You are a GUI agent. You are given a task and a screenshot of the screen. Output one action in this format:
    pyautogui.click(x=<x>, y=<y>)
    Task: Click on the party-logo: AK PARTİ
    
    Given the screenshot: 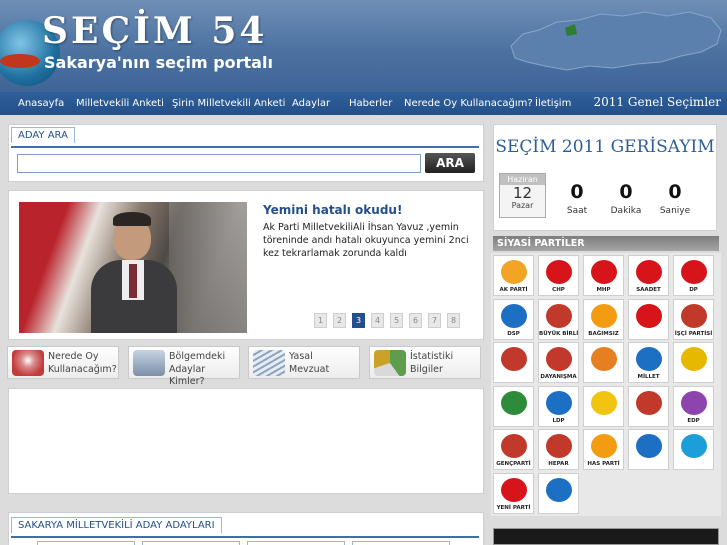 What is the action you would take?
    pyautogui.click(x=513, y=275)
    